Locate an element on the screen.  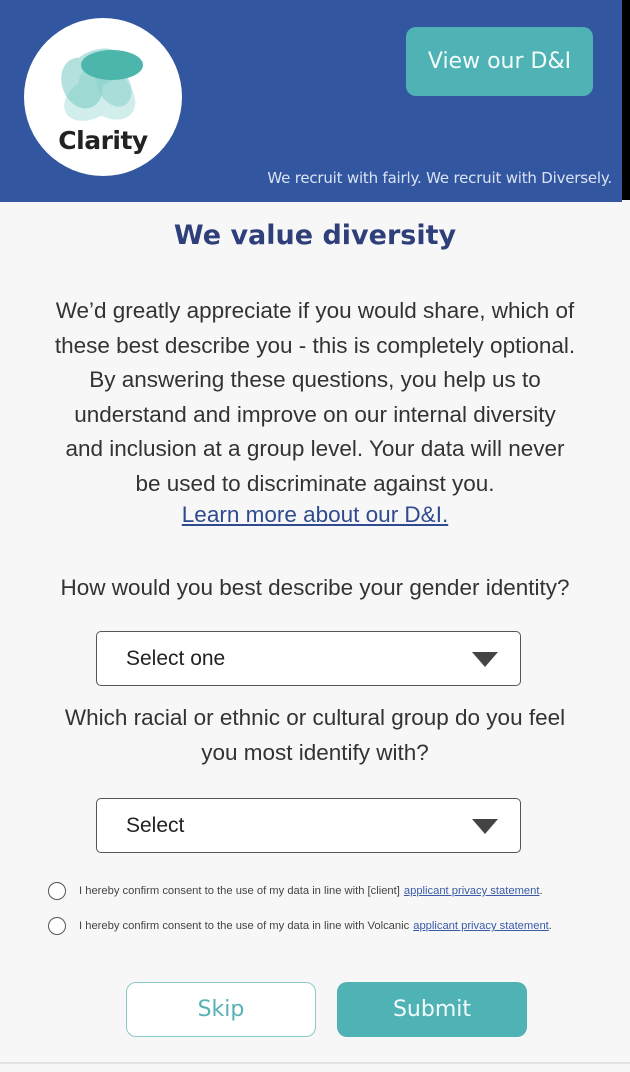
learn-more-link: Learn more about our D&I. is located at coordinates (315, 514).